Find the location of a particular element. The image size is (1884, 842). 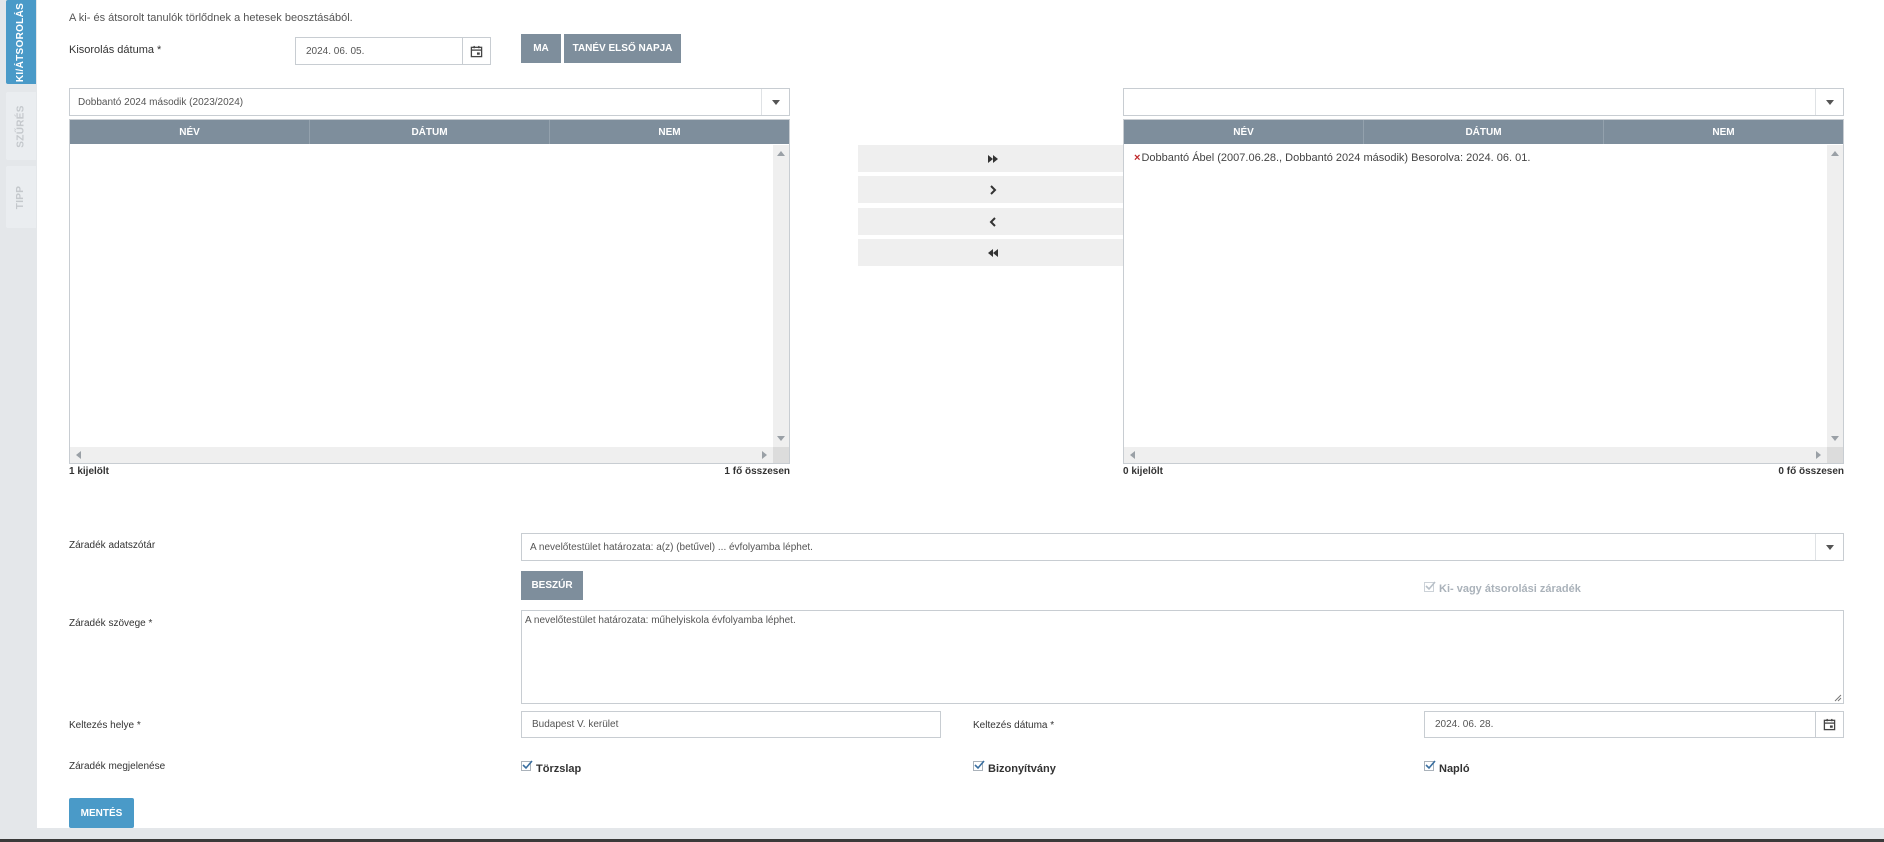

move-right-button is located at coordinates (993, 189).